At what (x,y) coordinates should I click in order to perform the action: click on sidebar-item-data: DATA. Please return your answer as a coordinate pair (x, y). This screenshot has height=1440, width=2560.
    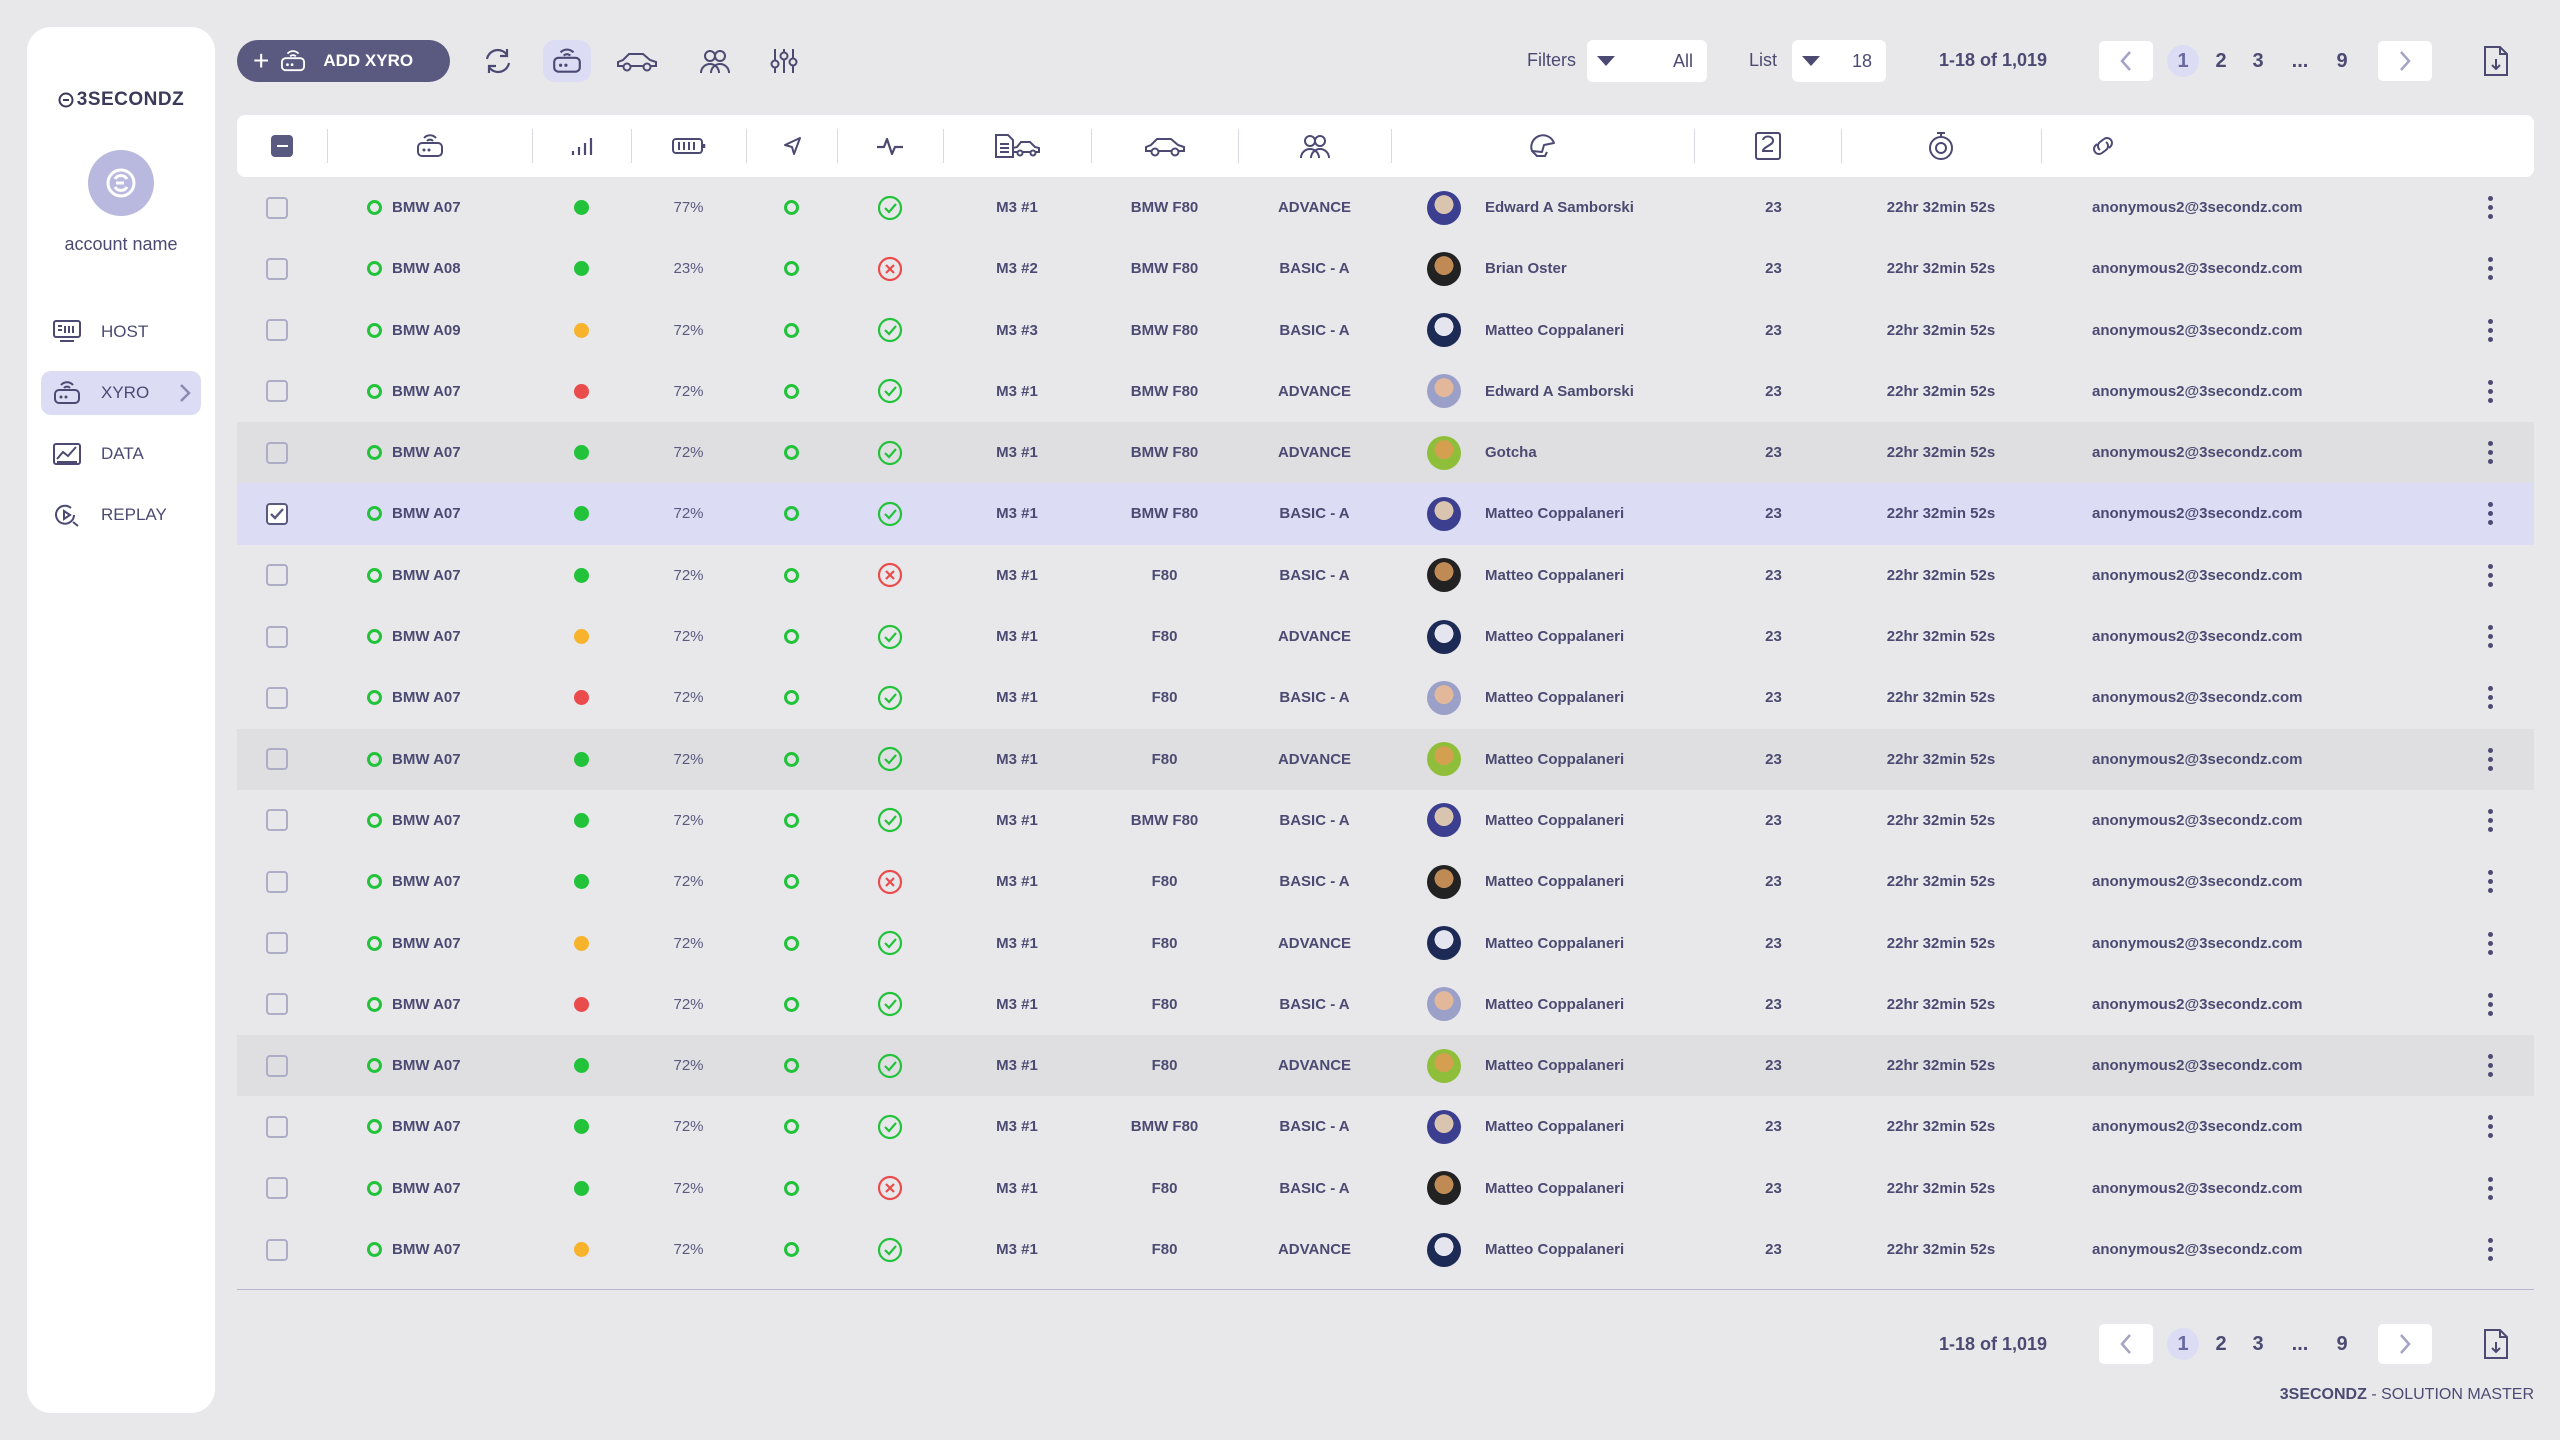
    Looking at the image, I should click on (121, 454).